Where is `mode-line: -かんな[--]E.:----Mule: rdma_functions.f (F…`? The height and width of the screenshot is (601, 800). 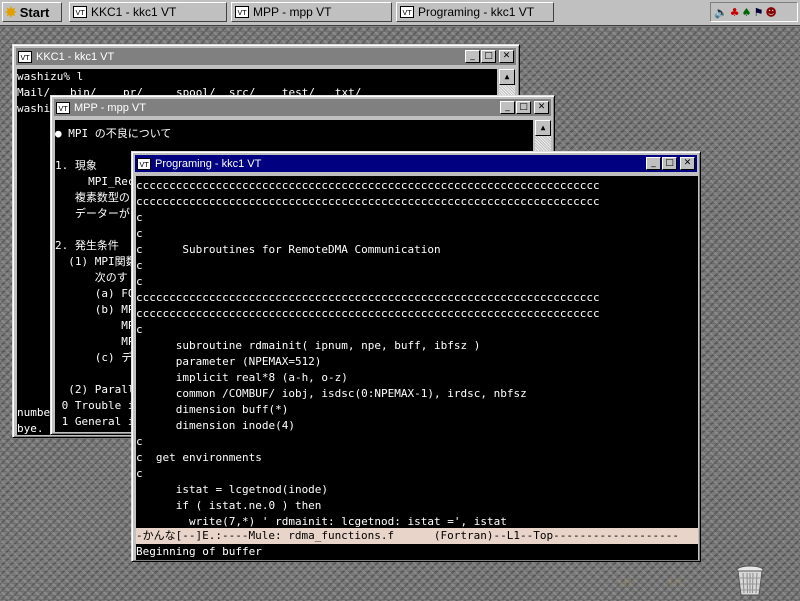
mode-line: -かんな[--]E.:----Mule: rdma_functions.f (F… is located at coordinates (417, 536).